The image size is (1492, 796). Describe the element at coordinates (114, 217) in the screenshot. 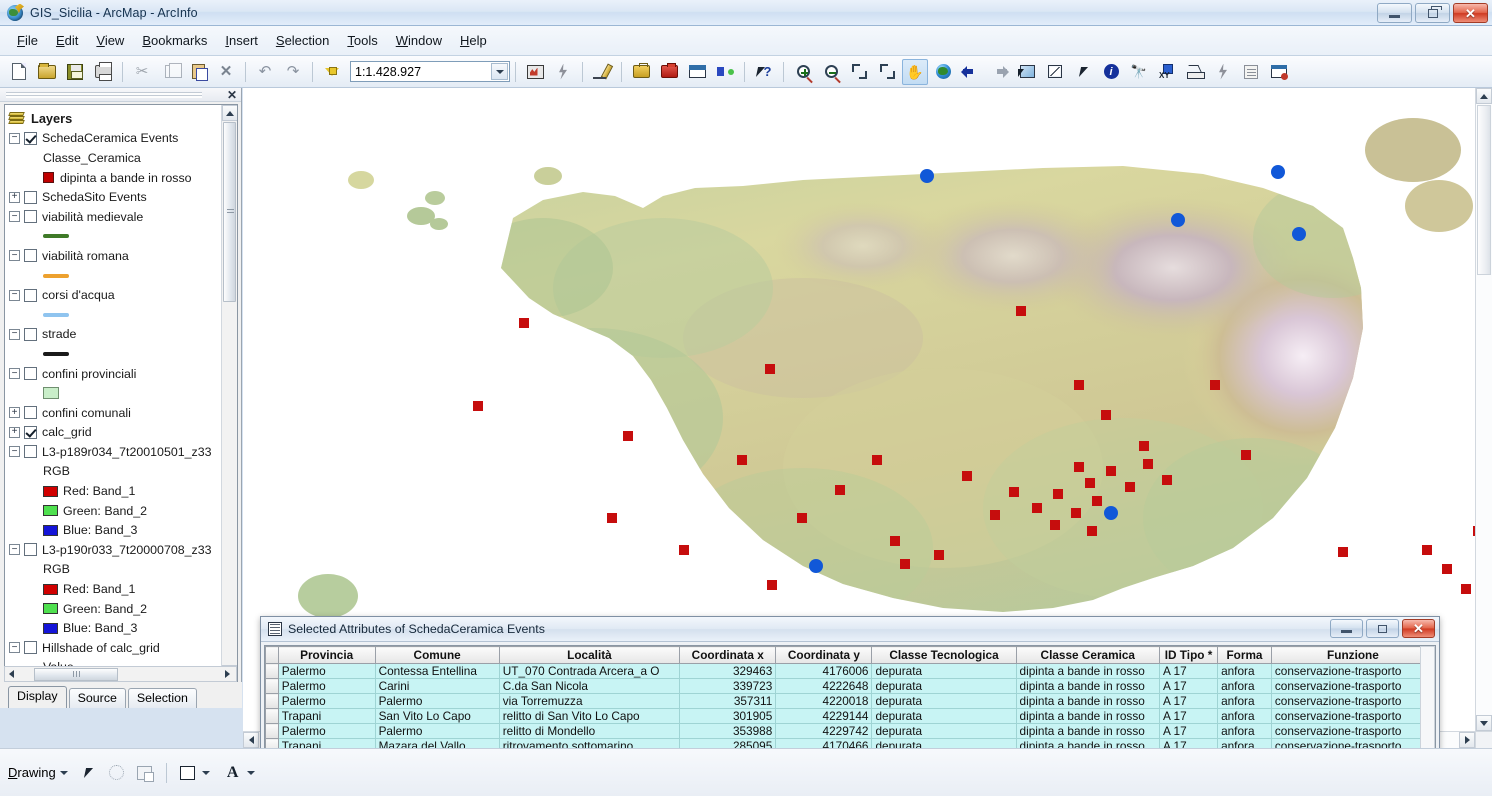

I see `toc-layer-item: − viabilità medievale` at that location.